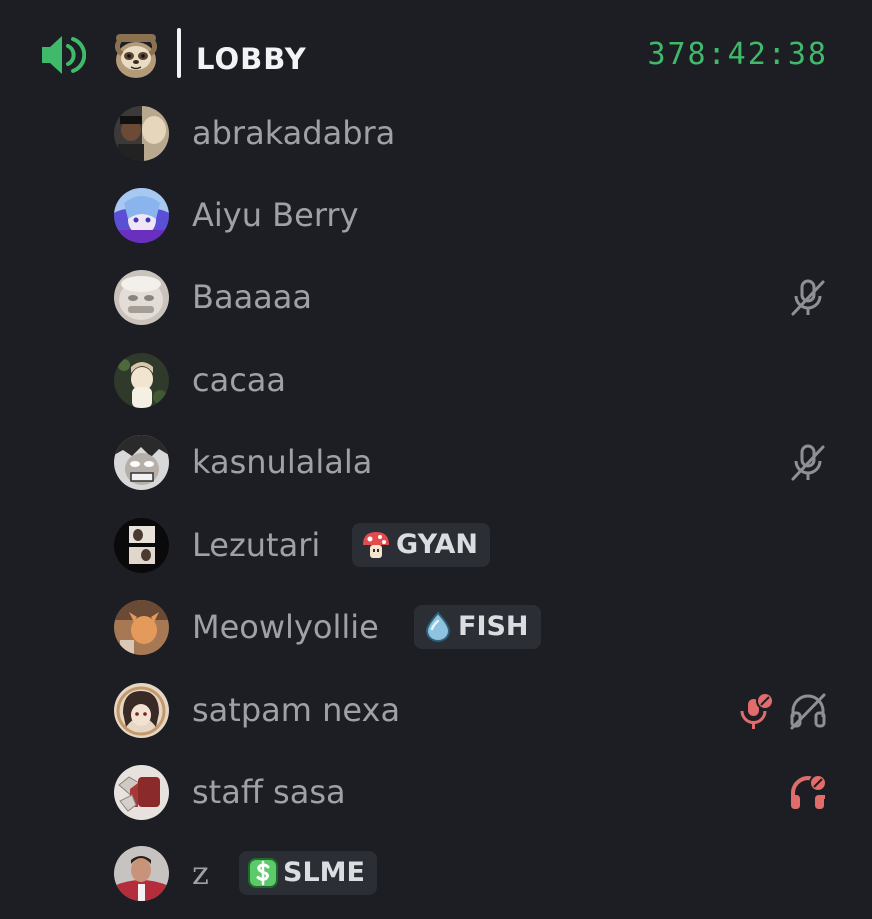 Image resolution: width=872 pixels, height=919 pixels. What do you see at coordinates (436, 215) in the screenshot?
I see `voice-member: Aiyu Berry` at bounding box center [436, 215].